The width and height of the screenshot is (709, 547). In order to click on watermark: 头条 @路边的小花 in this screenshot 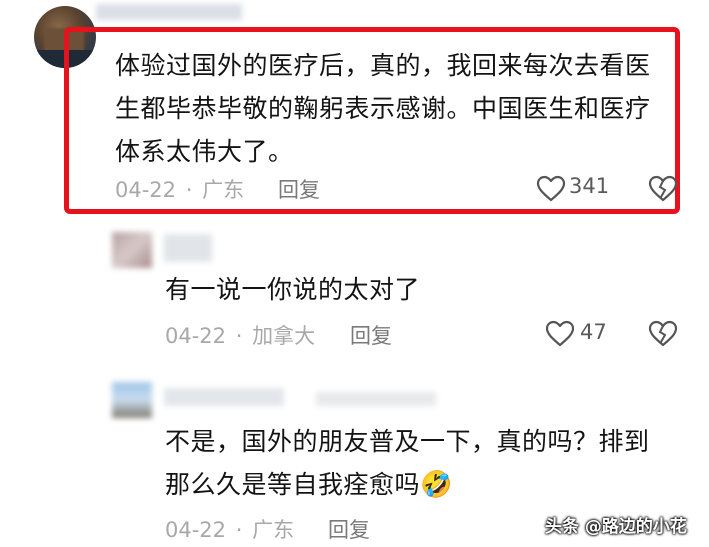, I will do `click(616, 527)`.